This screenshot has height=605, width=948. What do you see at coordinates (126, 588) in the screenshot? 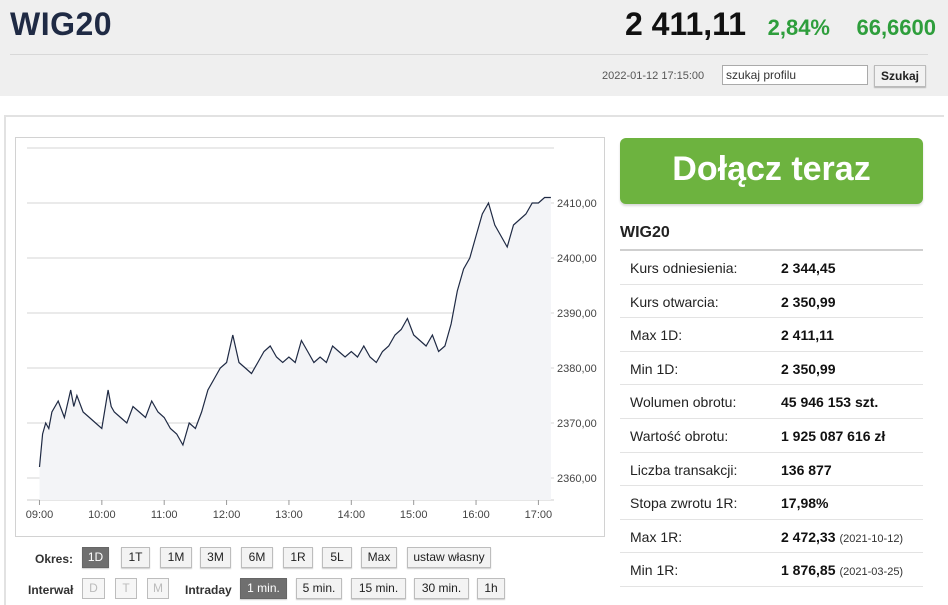
I see `interval-button-t: T` at bounding box center [126, 588].